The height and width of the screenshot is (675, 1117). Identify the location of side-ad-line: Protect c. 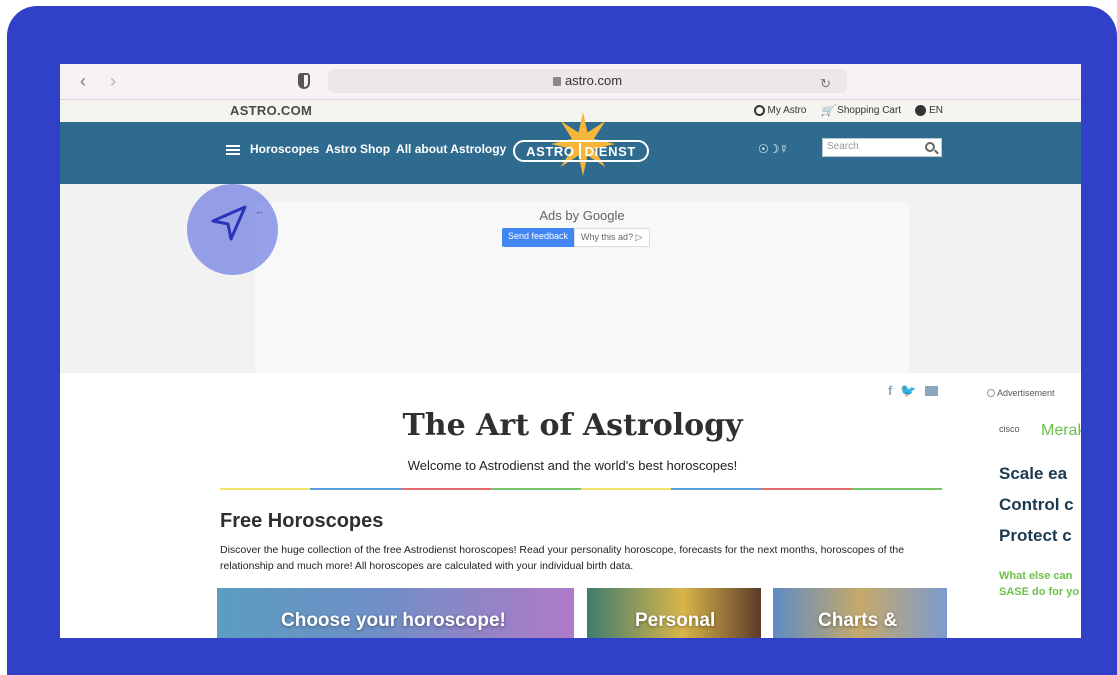
(1035, 536).